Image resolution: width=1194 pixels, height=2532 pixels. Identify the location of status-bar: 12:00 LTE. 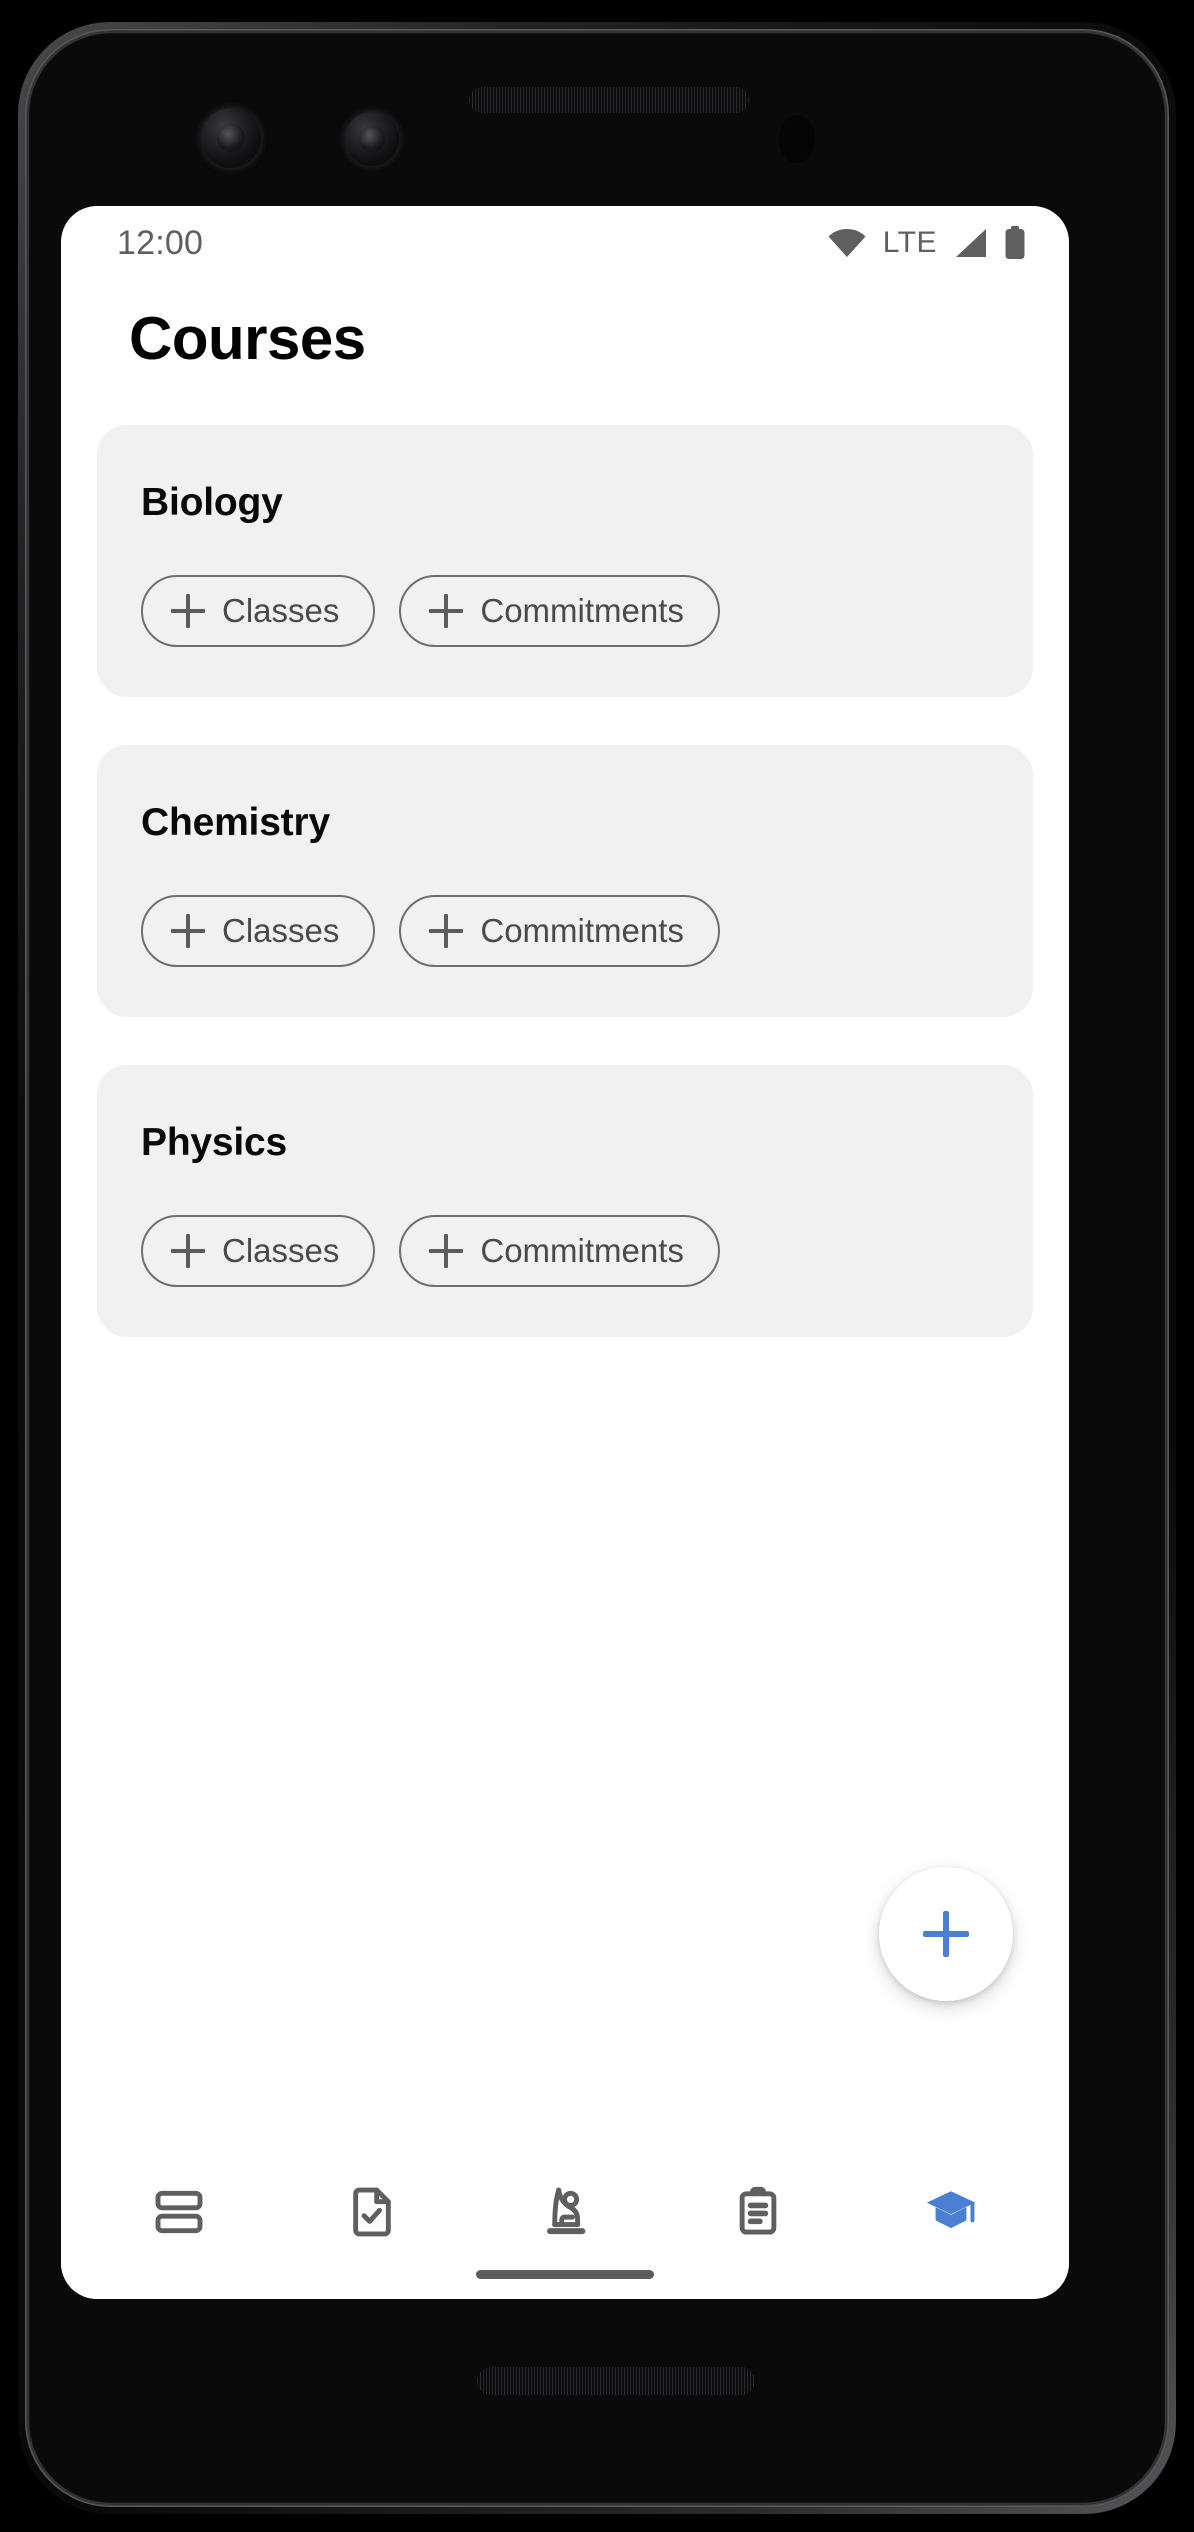
(565, 243).